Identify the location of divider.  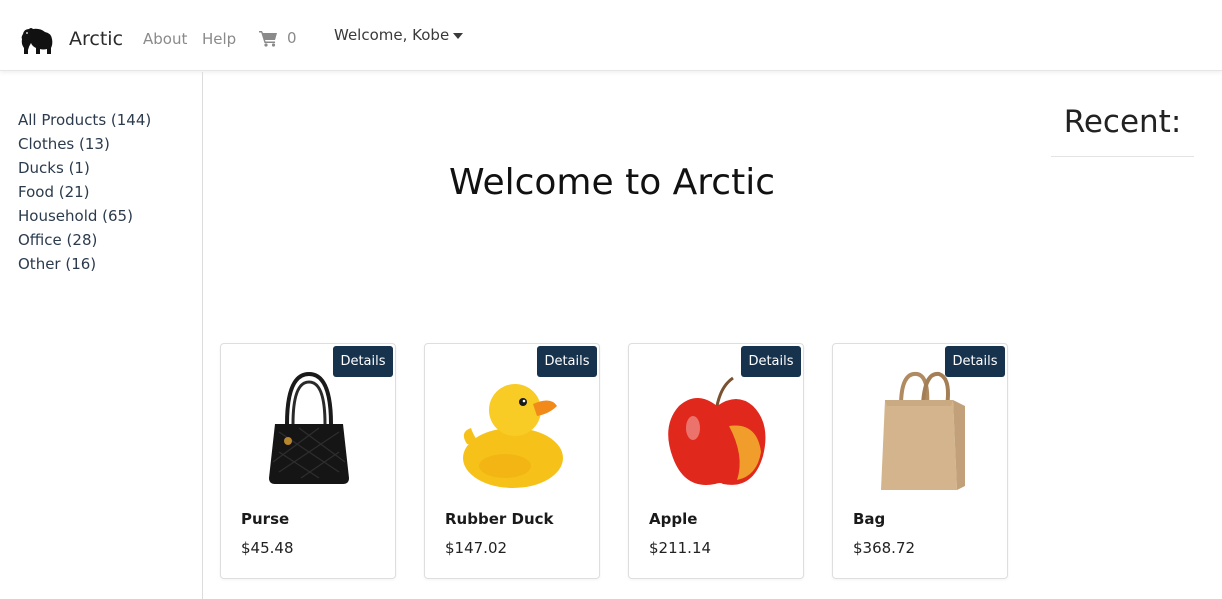
(1122, 156).